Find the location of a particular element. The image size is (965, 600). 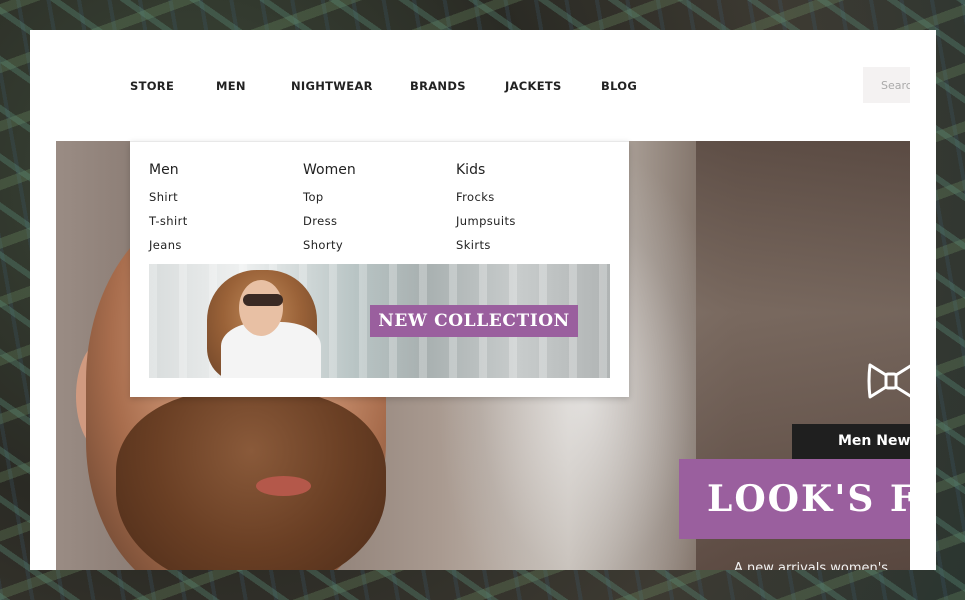

bowtie-icon is located at coordinates (888, 381).